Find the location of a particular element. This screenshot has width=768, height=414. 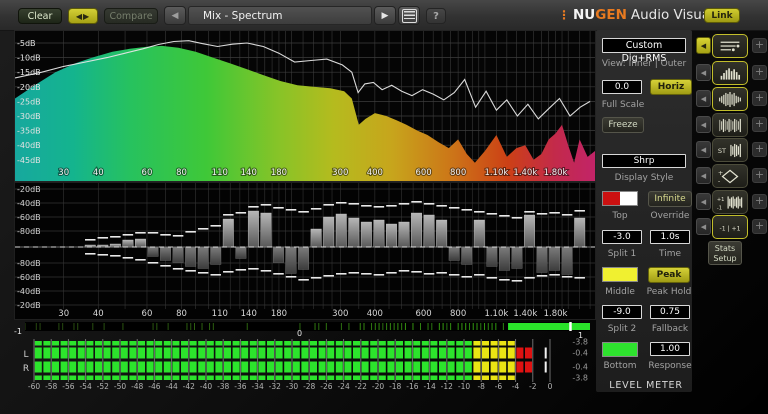

correlation-strip is located at coordinates (307, 326).